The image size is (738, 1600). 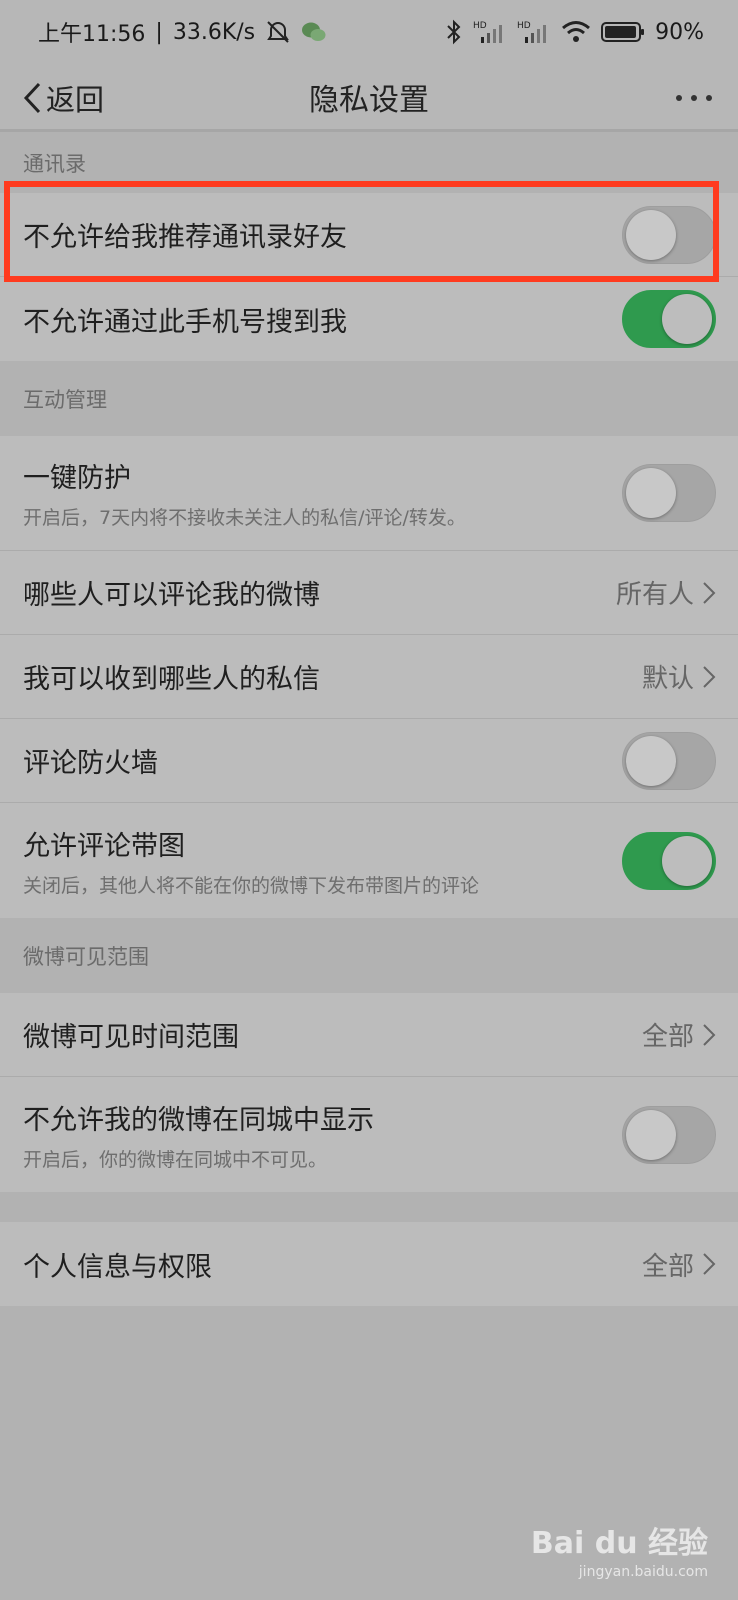 What do you see at coordinates (369, 1264) in the screenshot?
I see `setting-row-personal-info: 个人信息与权限 全部` at bounding box center [369, 1264].